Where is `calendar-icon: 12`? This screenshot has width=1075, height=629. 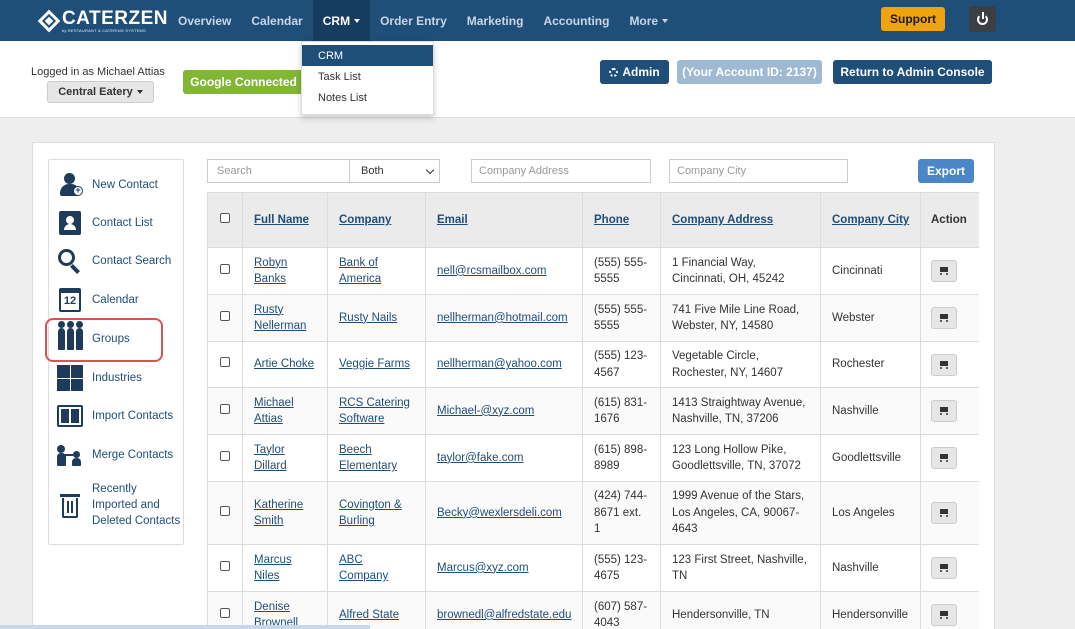
calendar-icon: 12 is located at coordinates (70, 300).